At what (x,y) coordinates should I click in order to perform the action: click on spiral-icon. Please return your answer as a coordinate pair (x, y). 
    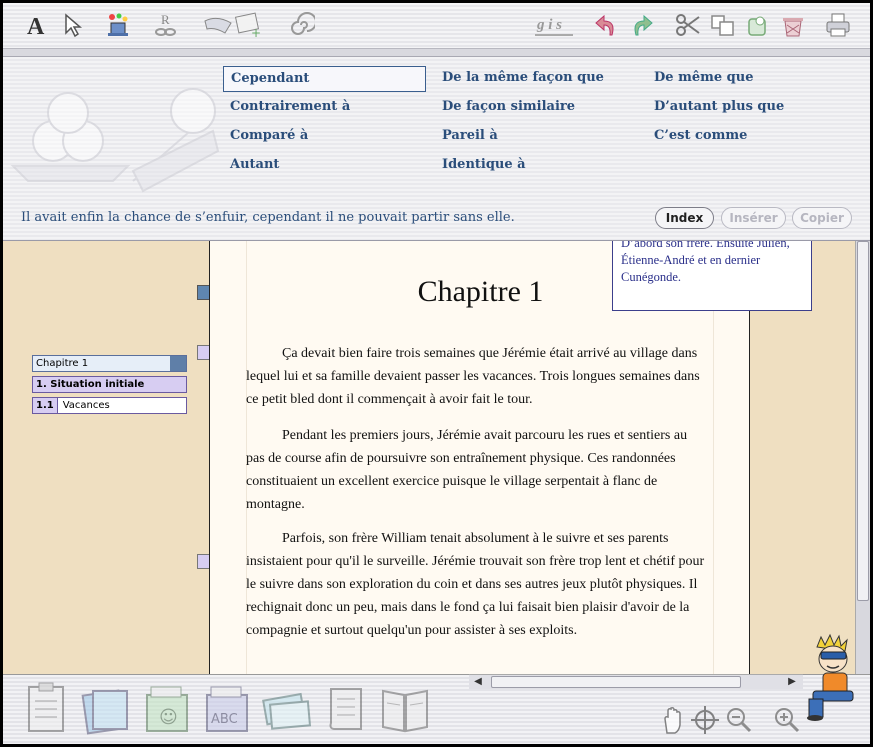
    Looking at the image, I should click on (301, 25).